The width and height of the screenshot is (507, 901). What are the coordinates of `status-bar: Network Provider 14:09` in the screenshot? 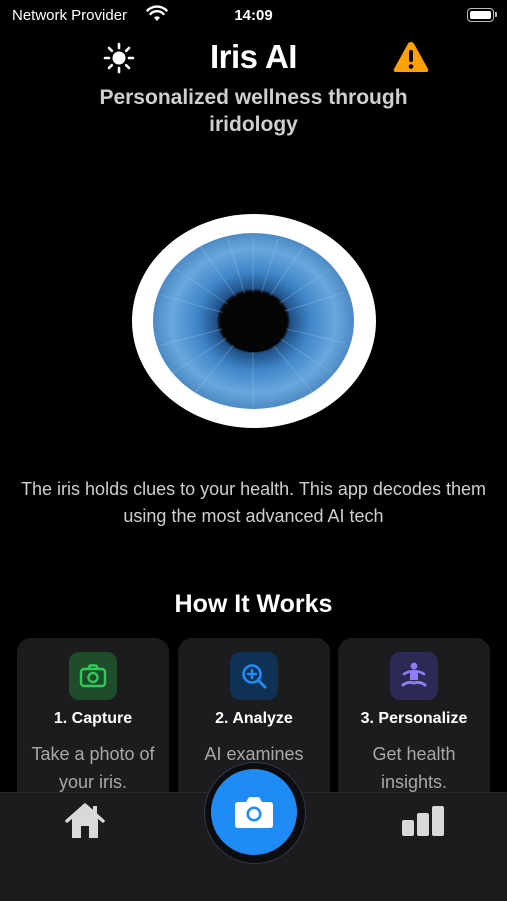 It's located at (253, 16).